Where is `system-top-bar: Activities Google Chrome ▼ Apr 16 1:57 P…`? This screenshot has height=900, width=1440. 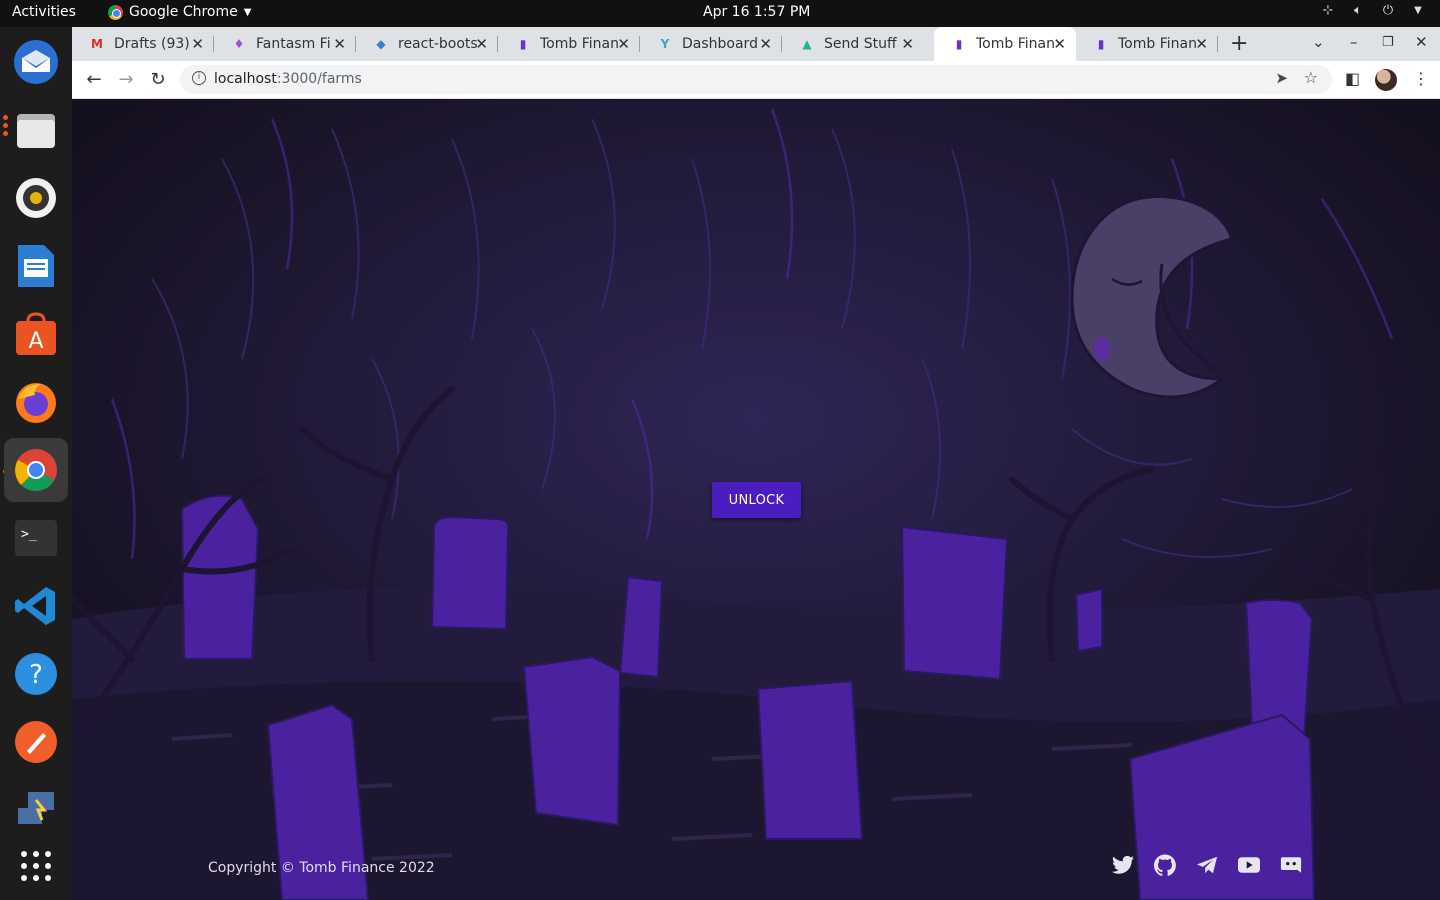
system-top-bar: Activities Google Chrome ▼ Apr 16 1:57 P… is located at coordinates (720, 13).